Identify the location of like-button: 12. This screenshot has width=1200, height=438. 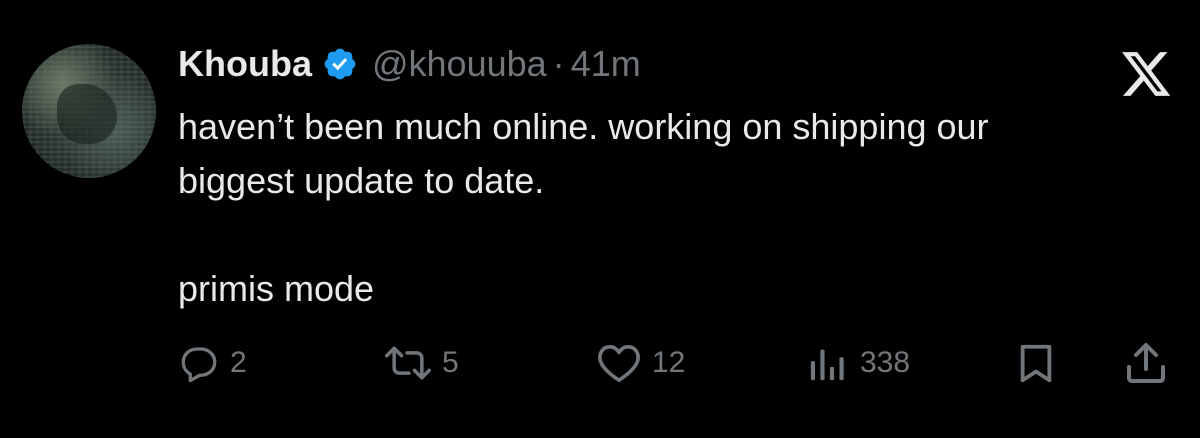
(640, 363).